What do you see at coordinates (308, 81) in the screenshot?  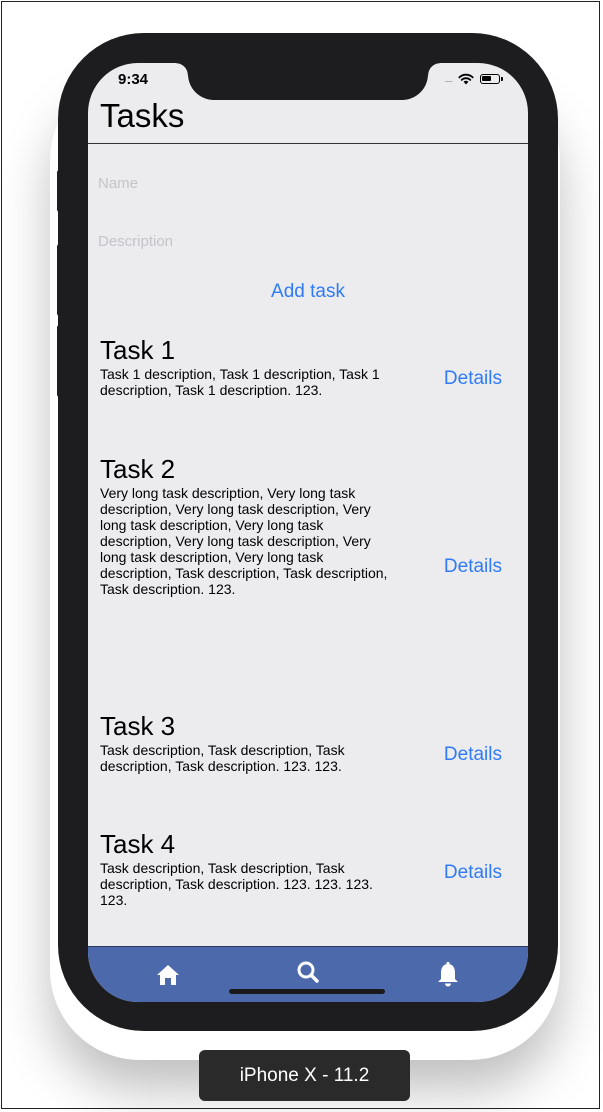 I see `notch` at bounding box center [308, 81].